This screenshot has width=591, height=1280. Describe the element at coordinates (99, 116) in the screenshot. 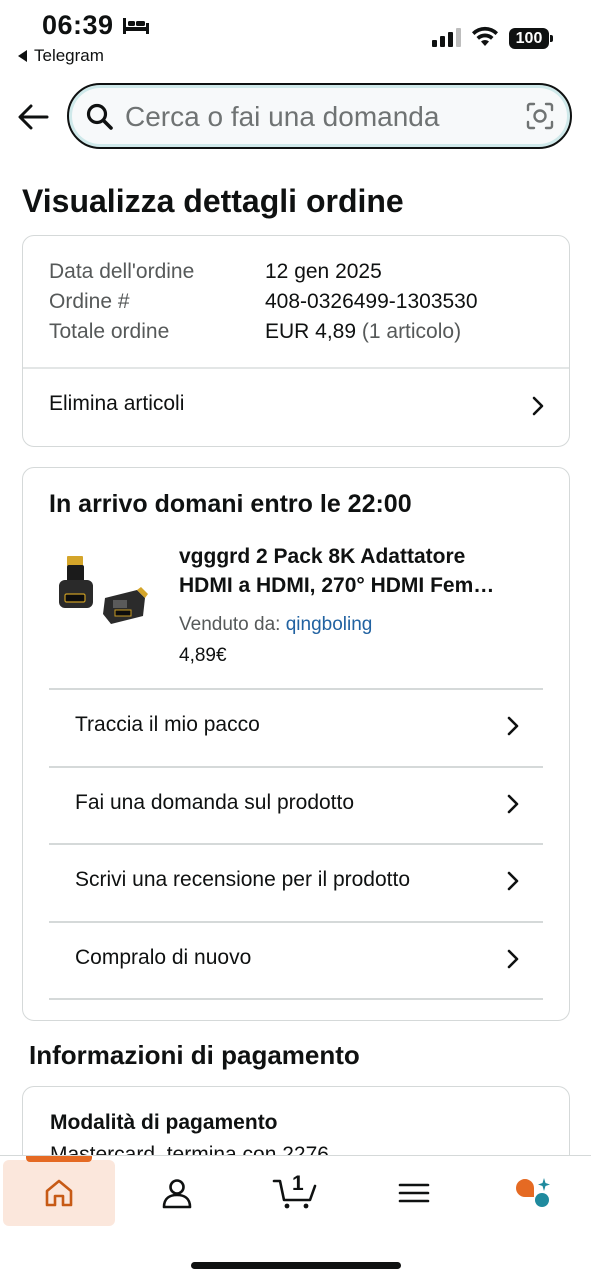

I see `search-icon` at that location.